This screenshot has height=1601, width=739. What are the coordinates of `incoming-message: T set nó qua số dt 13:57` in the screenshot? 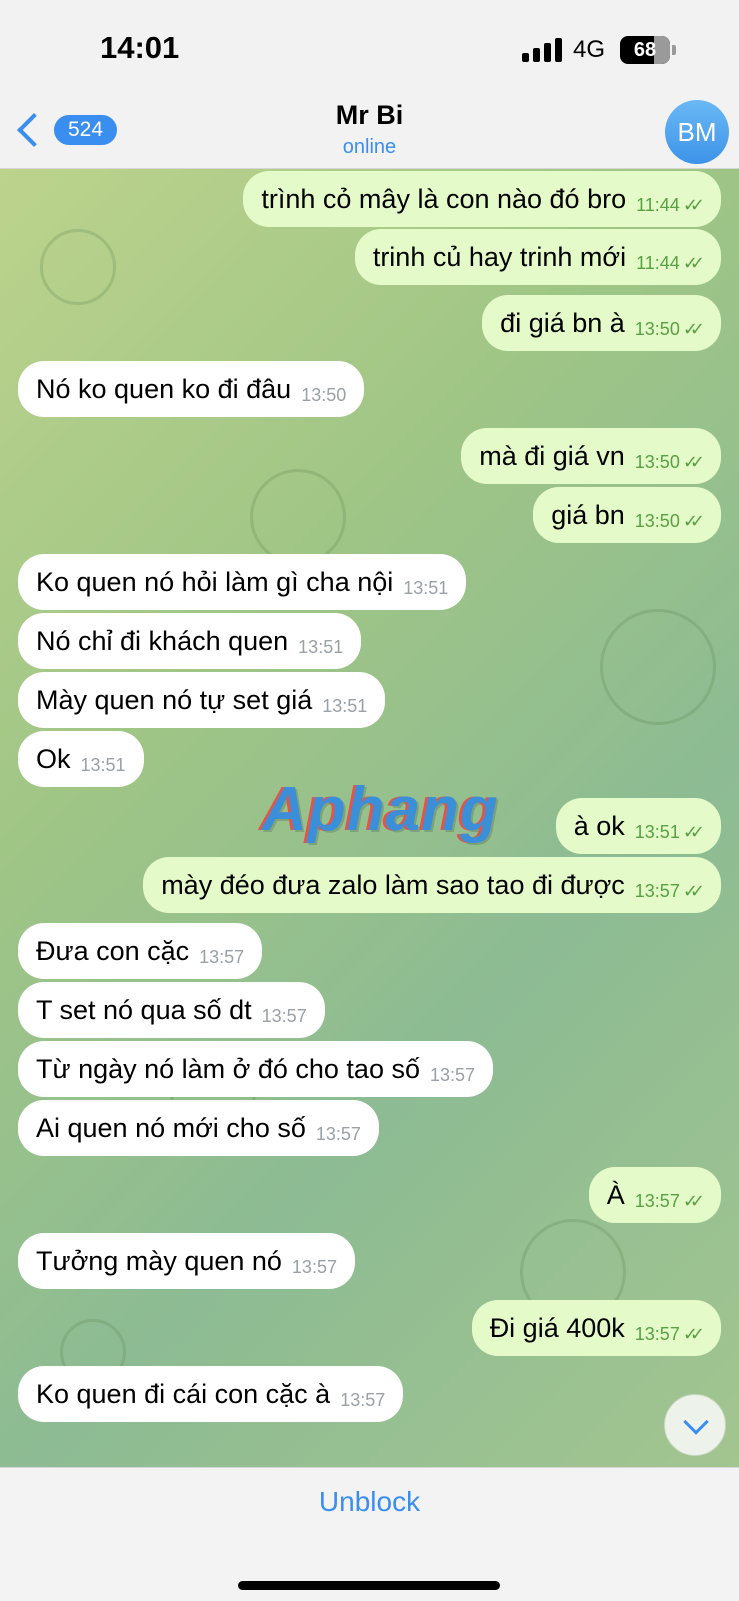 It's located at (171, 1010).